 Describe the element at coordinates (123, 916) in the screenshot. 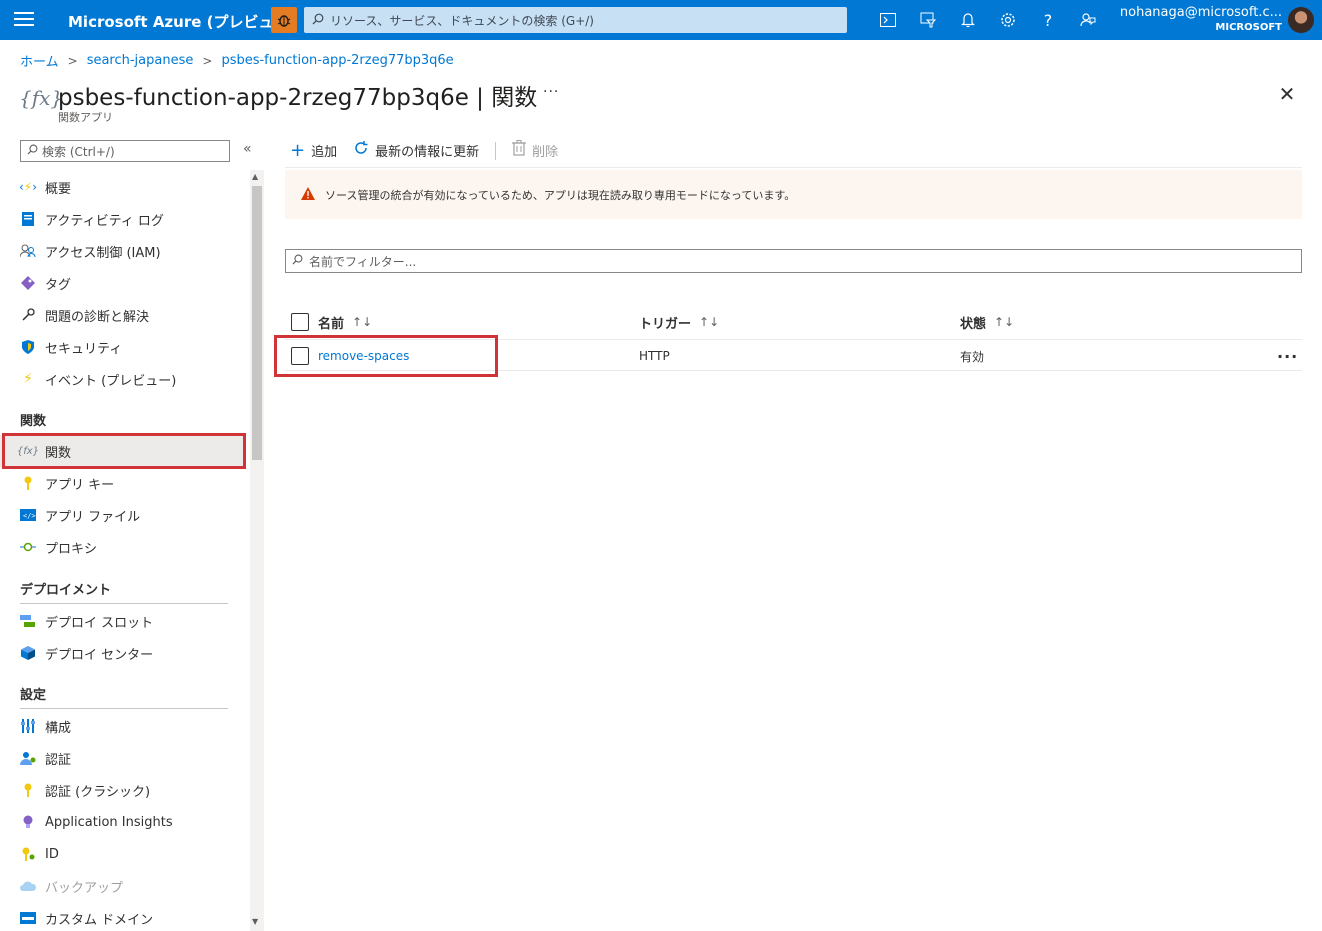

I see `sidebar-item-custom-domains: カスタム ドメイン` at that location.